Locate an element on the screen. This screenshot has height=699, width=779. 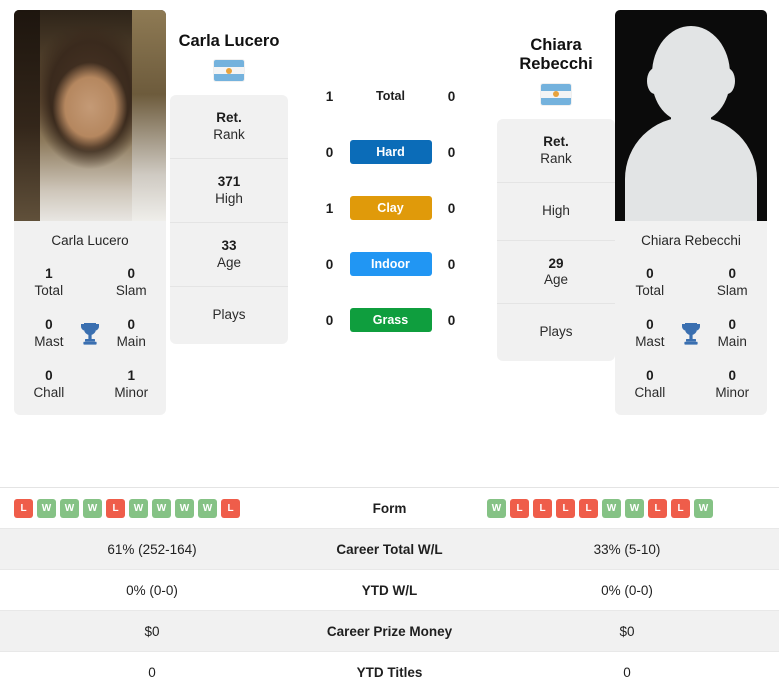
right-indoor-titles: 0 is located at coordinates (451, 264).